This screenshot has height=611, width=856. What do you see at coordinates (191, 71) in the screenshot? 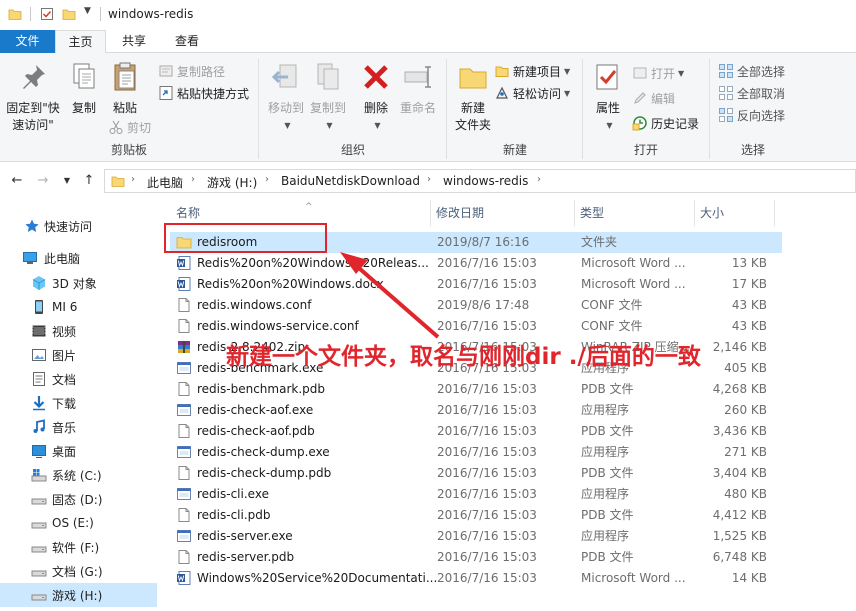
I see `copy-path-button: 复制路径` at bounding box center [191, 71].